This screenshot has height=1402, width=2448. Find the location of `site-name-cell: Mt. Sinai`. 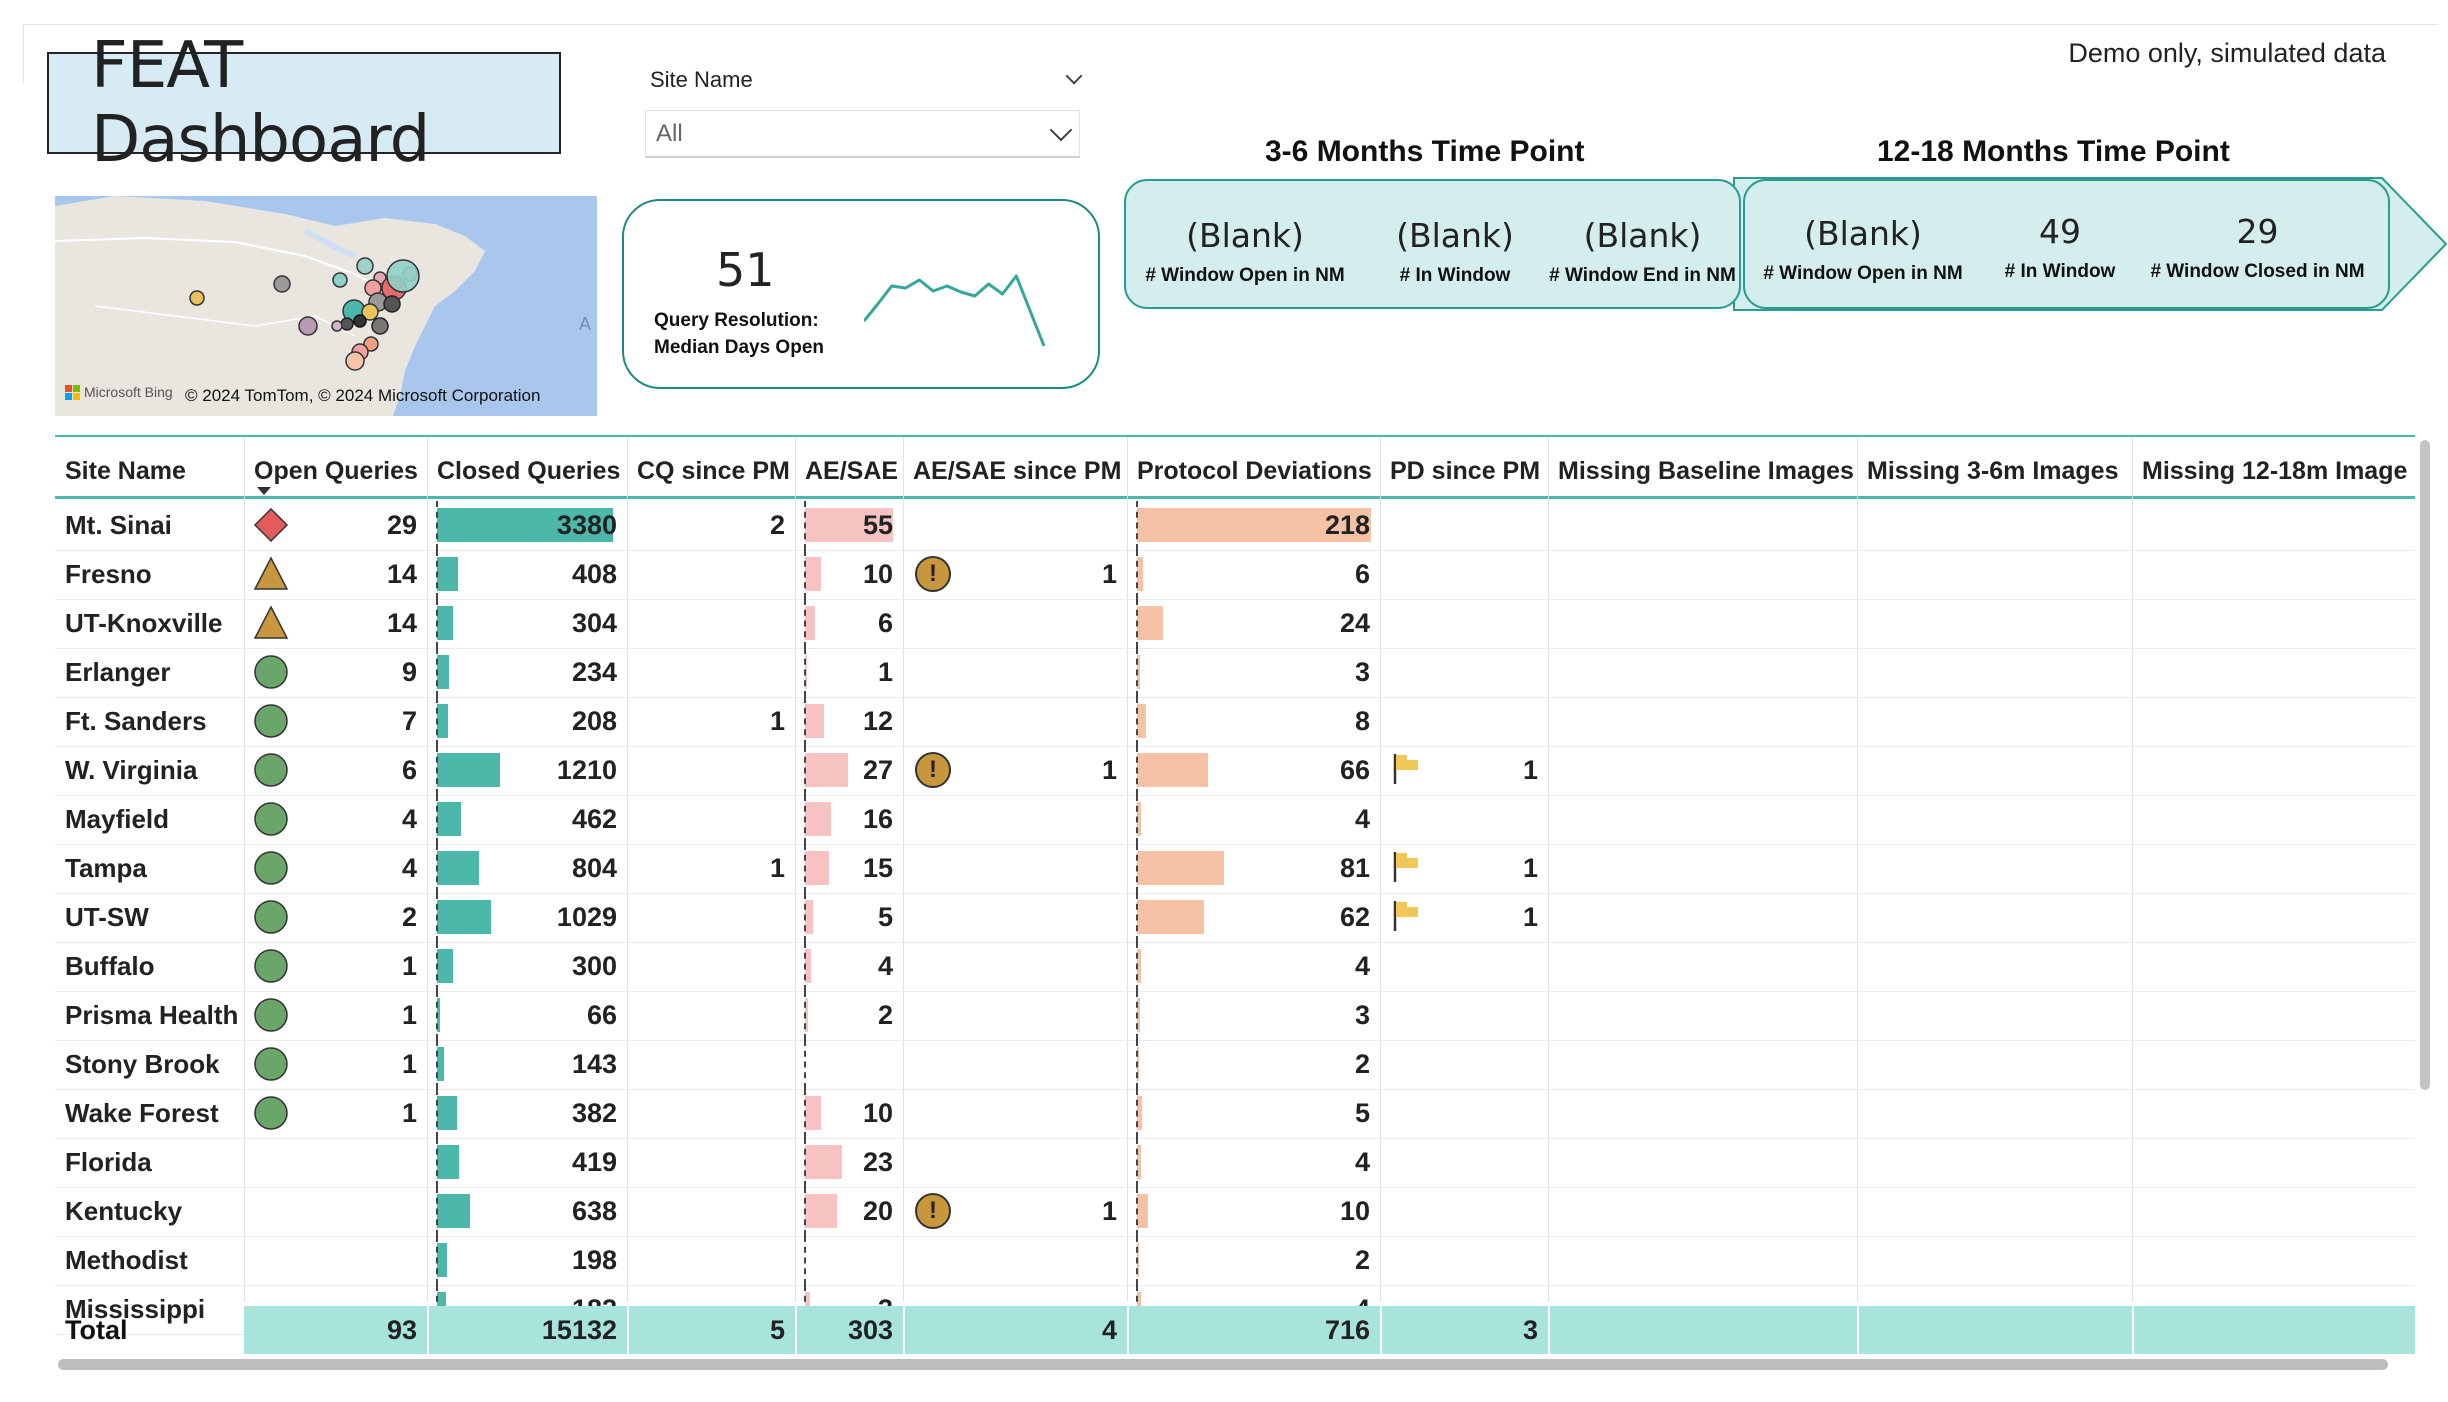

site-name-cell: Mt. Sinai is located at coordinates (149, 525).